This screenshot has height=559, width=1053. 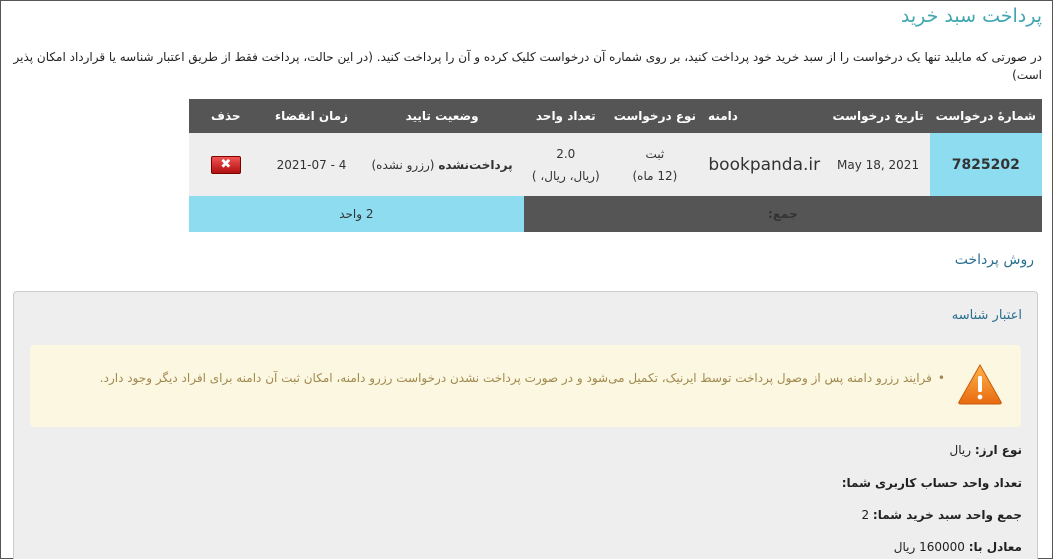 What do you see at coordinates (655, 153) in the screenshot?
I see `request-type: ثبت` at bounding box center [655, 153].